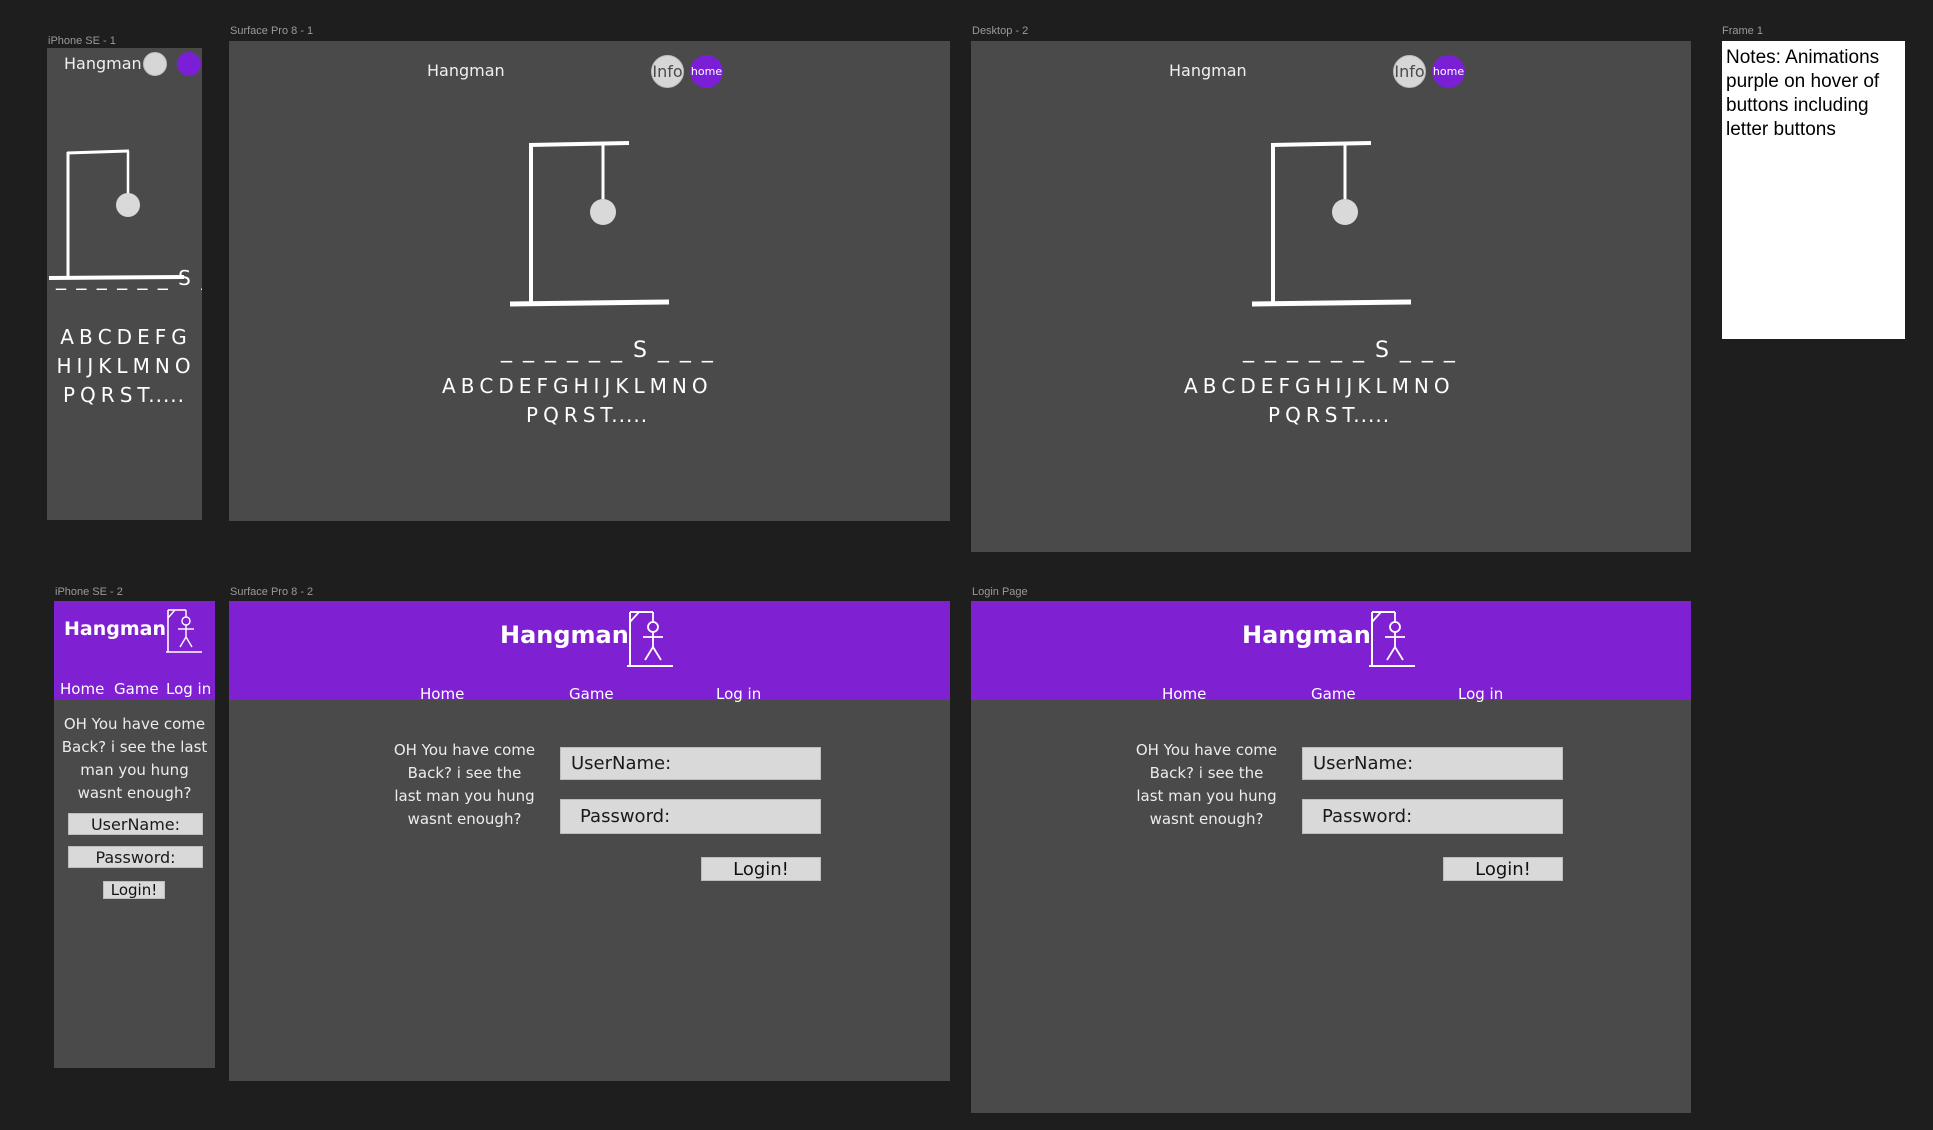 This screenshot has height=1130, width=1933. I want to click on frame-label-frame-1: Frame 1, so click(1742, 31).